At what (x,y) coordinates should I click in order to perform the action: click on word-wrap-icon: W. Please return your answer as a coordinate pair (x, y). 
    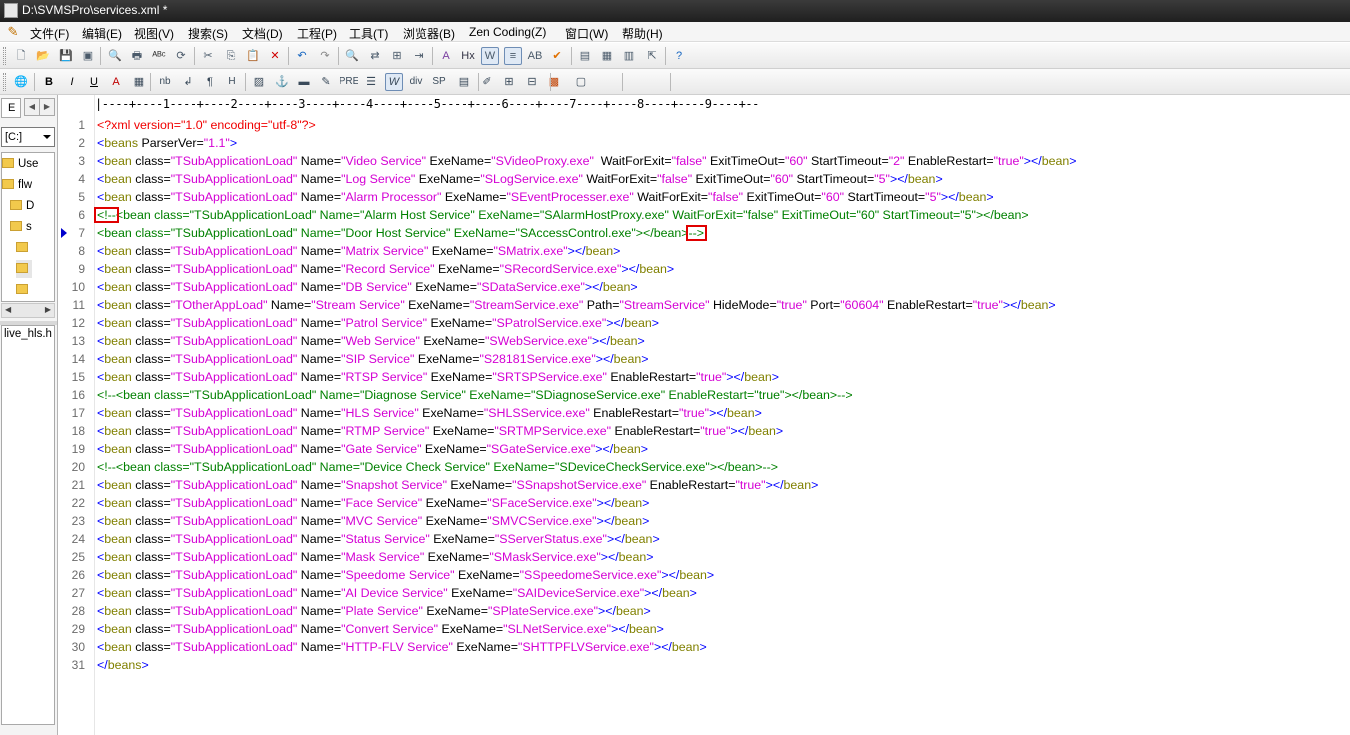
    Looking at the image, I should click on (490, 56).